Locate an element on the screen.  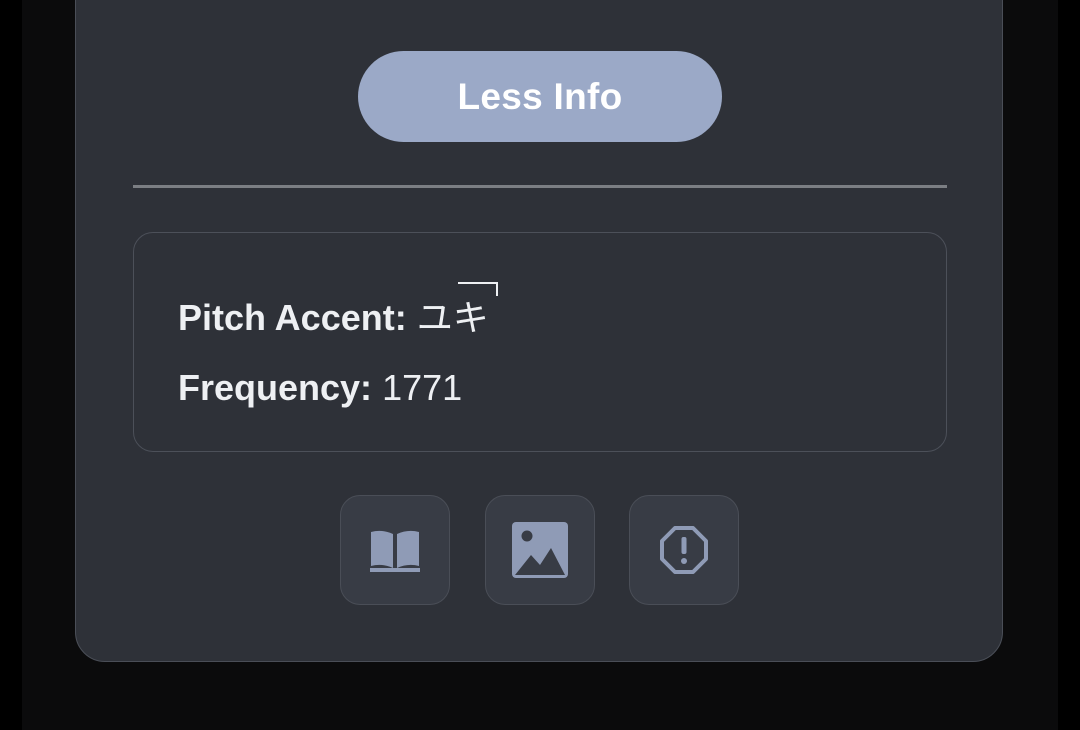
pitch-accent-label: Pitch Accent: is located at coordinates (292, 317).